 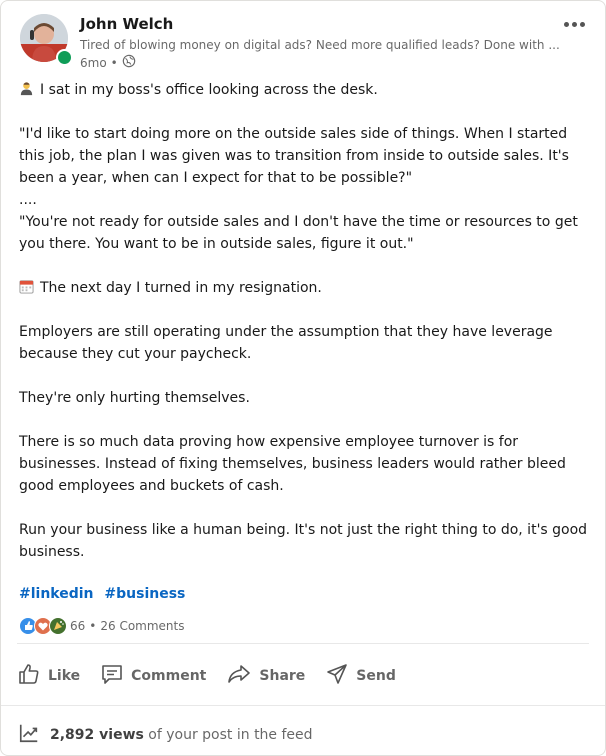 I want to click on celebrate-reaction-icon, so click(x=58, y=626).